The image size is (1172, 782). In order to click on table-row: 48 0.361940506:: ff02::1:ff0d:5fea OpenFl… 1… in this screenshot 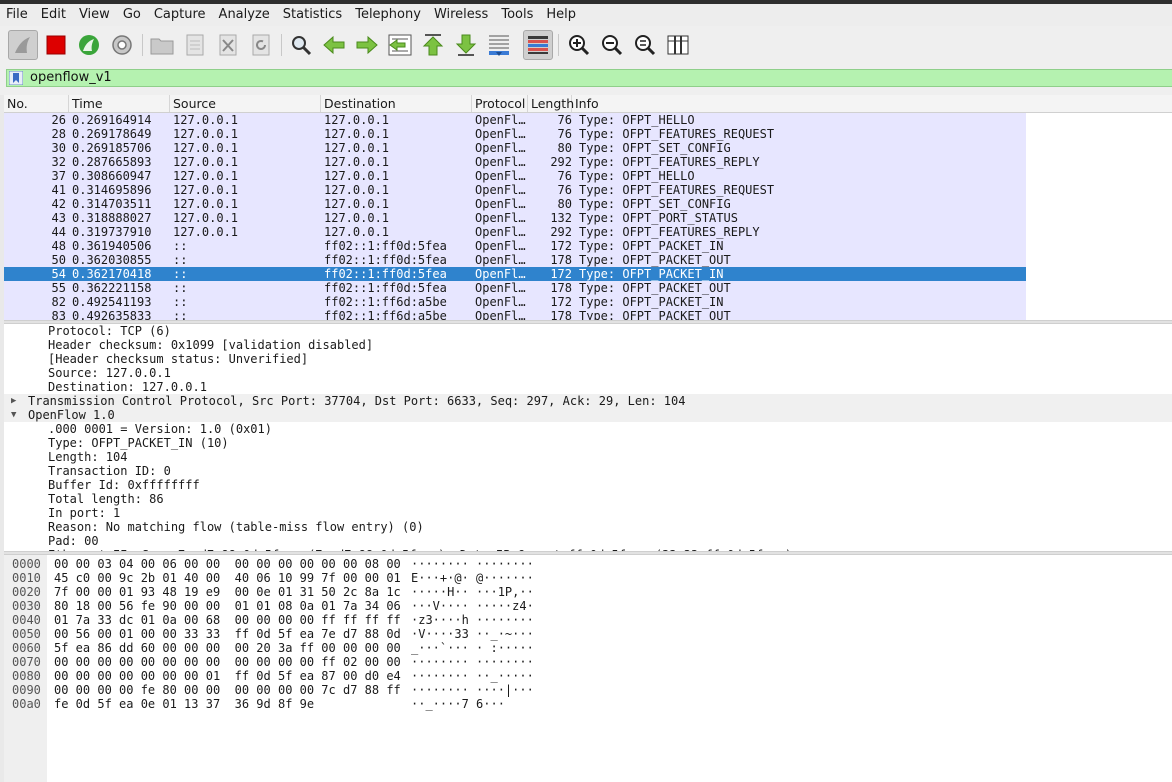, I will do `click(515, 246)`.